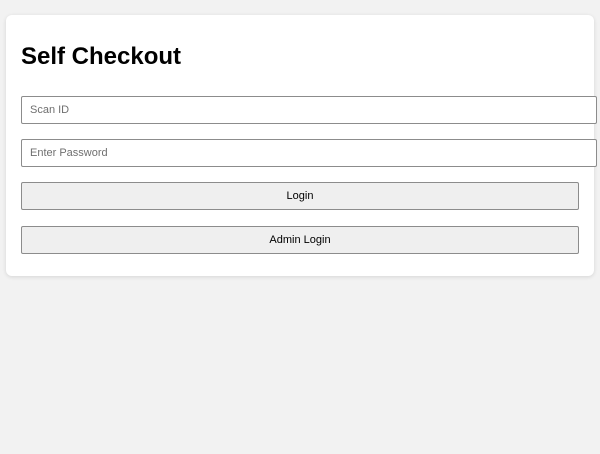  Describe the element at coordinates (309, 153) in the screenshot. I see `password-input` at that location.